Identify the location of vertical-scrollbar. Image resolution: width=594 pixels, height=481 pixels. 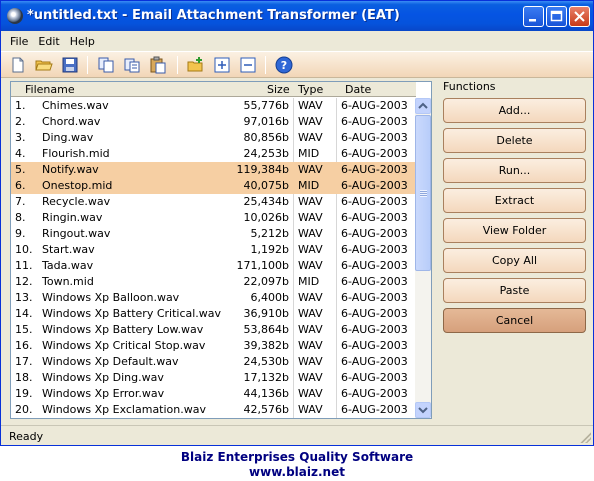
(423, 258).